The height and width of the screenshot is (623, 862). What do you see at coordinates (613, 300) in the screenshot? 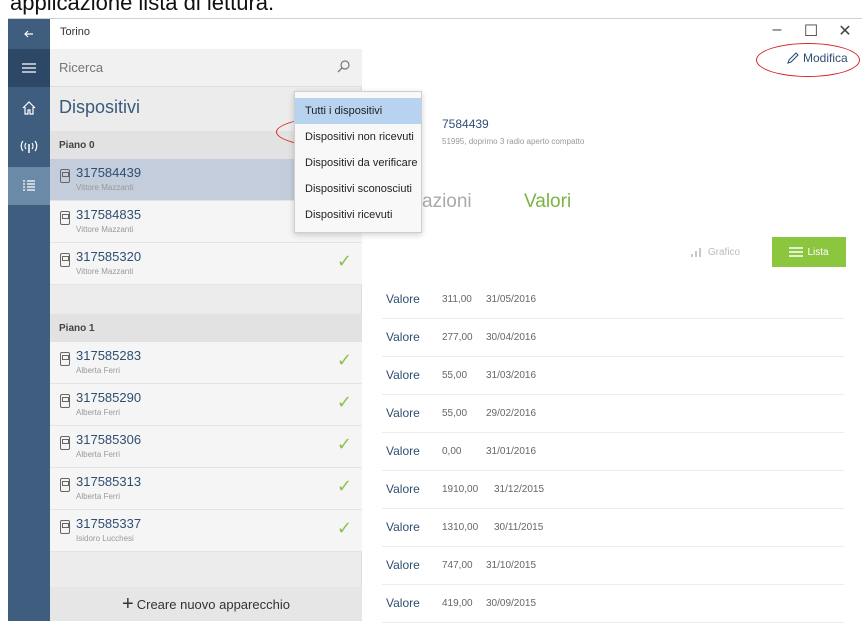
I see `value-row: Valore 311,00 31/05/2016` at bounding box center [613, 300].